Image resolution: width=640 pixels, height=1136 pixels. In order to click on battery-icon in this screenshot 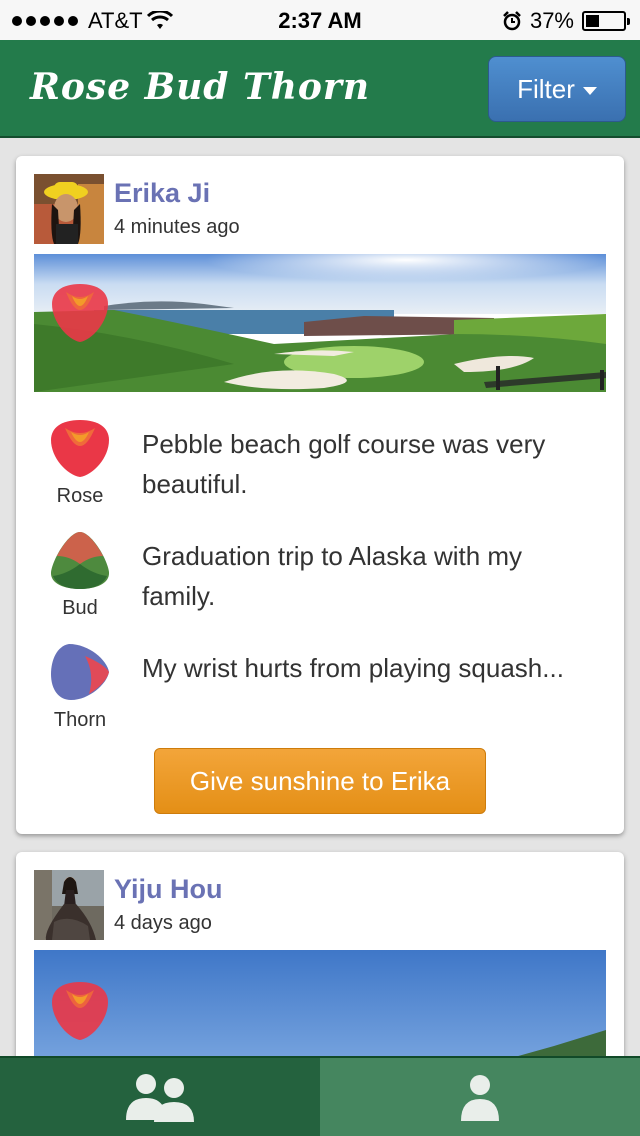, I will do `click(606, 21)`.